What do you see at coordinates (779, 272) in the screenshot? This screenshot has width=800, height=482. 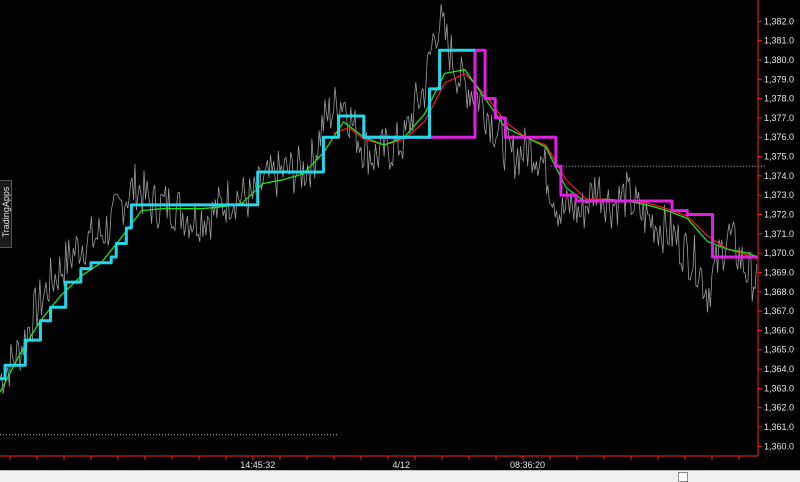 I see `price-tick-label: 1,369.0` at bounding box center [779, 272].